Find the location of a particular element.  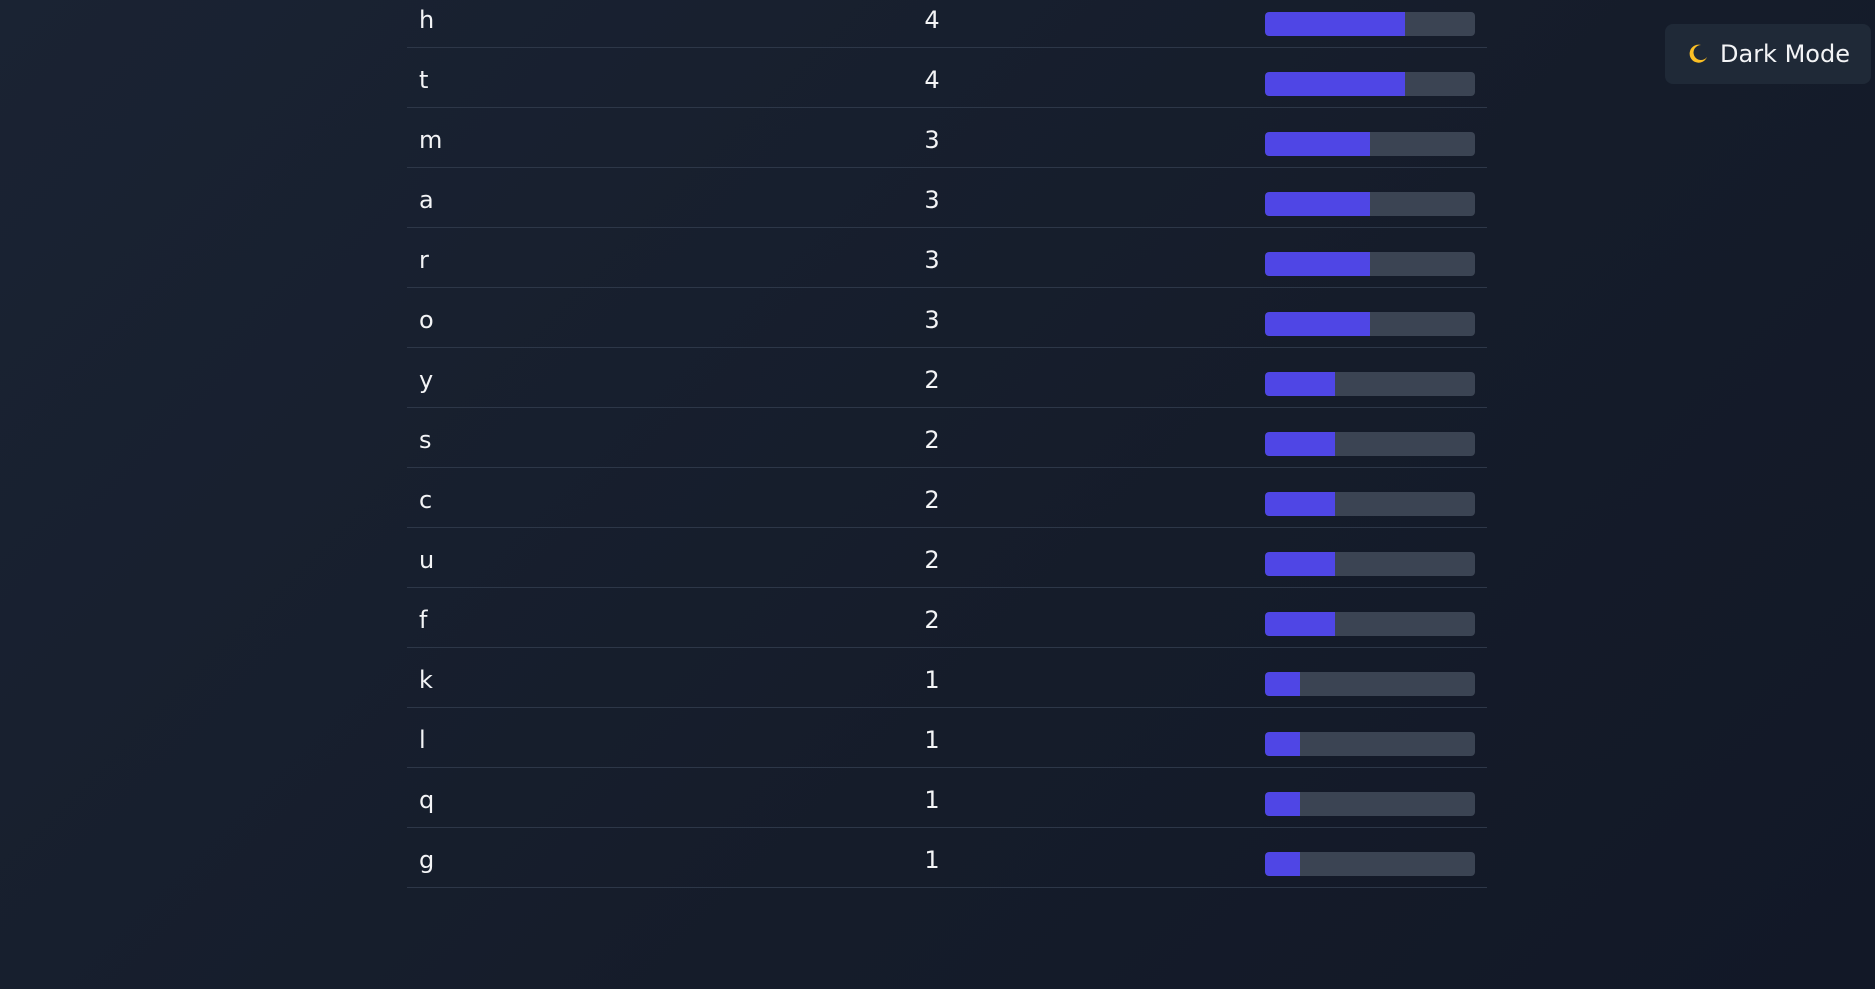

character-cell: k is located at coordinates (426, 680).